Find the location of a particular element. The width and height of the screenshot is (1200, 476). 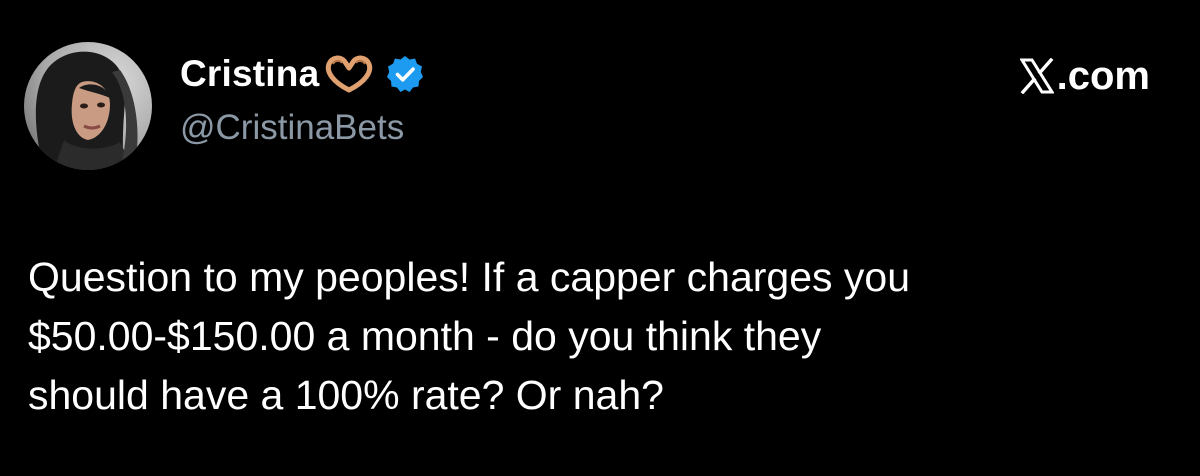

tweet-text-line: should have a 100% rate? Or nah? is located at coordinates (346, 395).